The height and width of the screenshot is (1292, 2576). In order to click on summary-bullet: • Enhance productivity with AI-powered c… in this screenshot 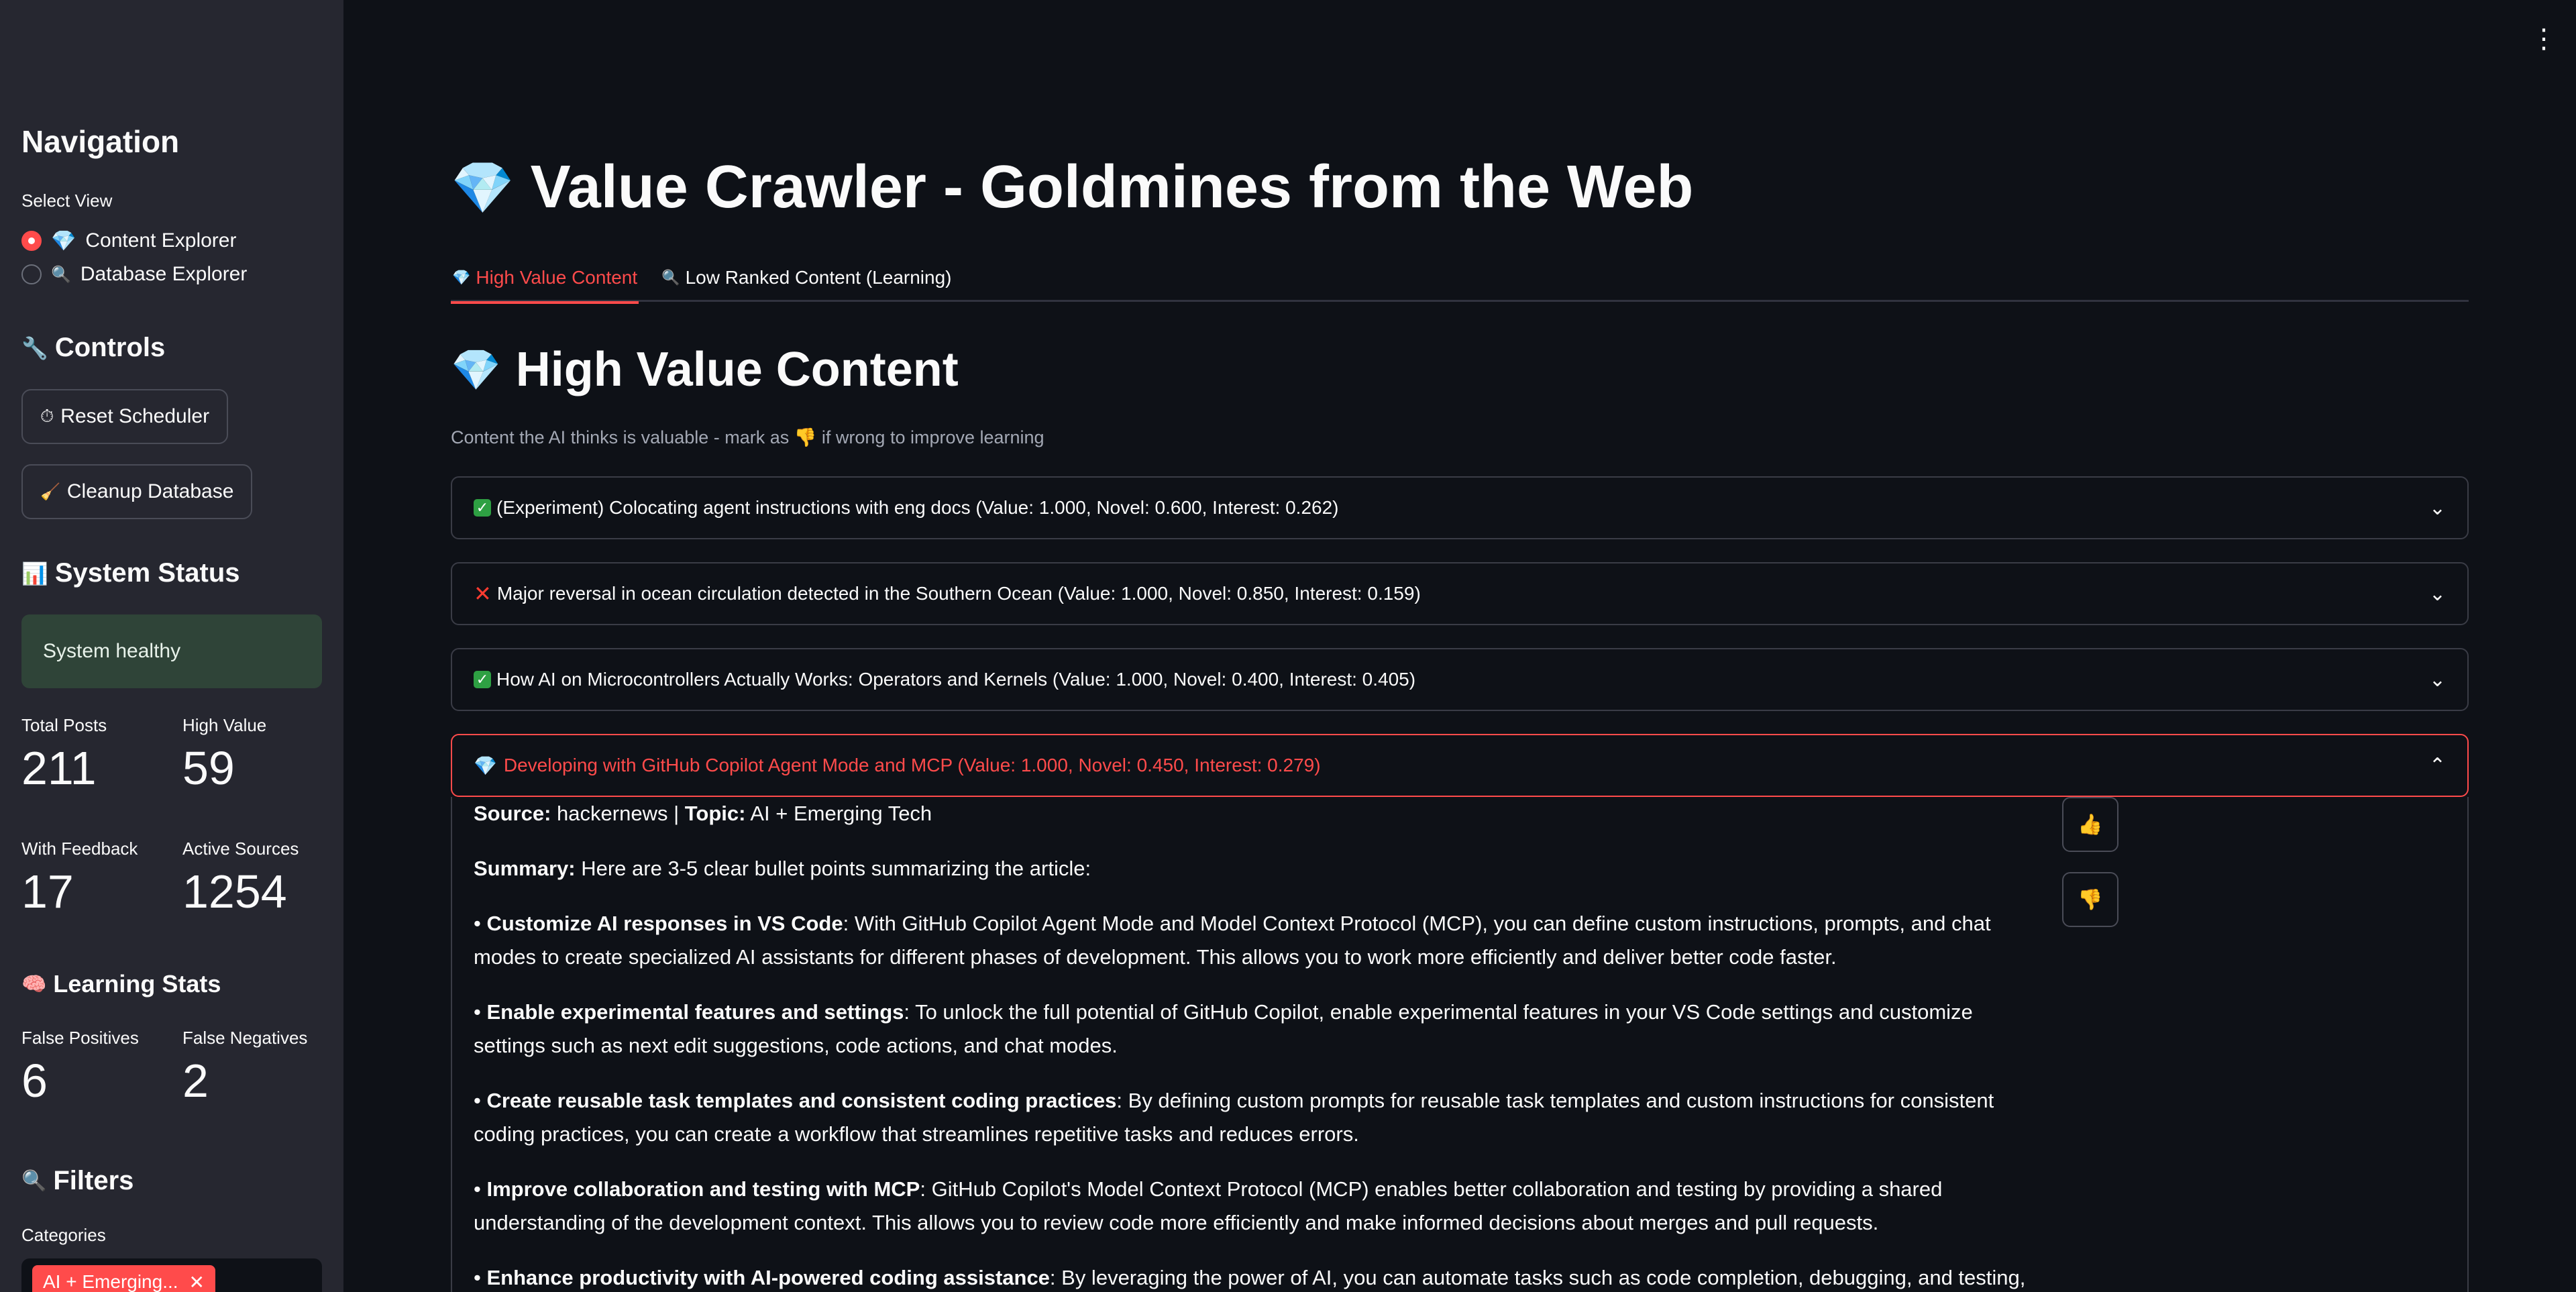, I will do `click(1255, 1276)`.